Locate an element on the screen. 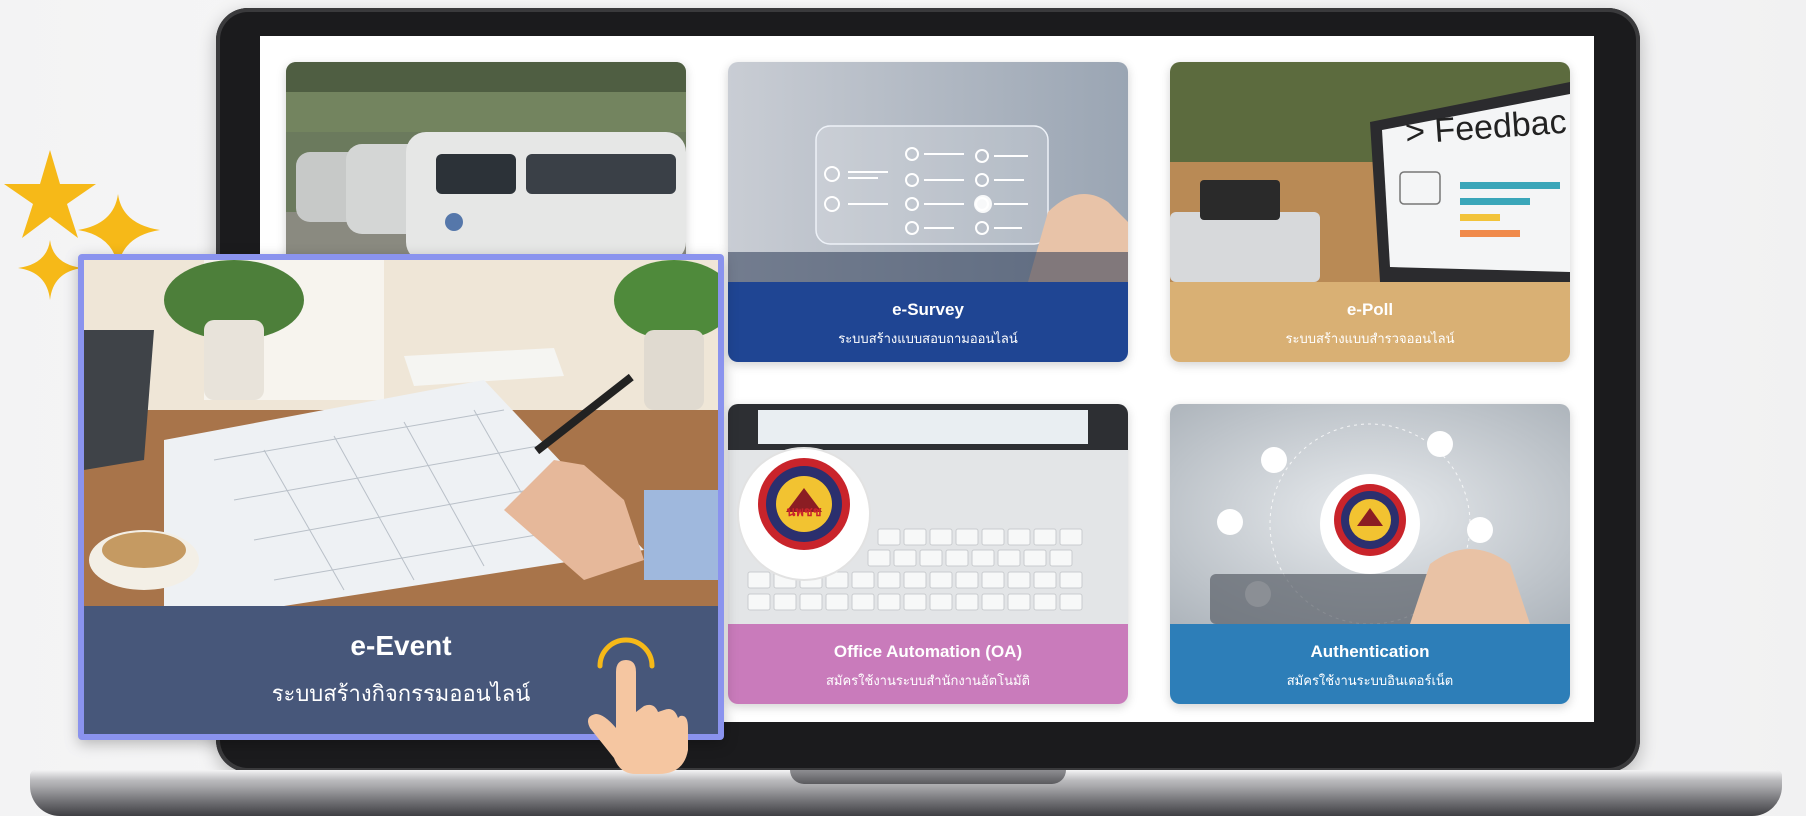  poll-photo: > Feedbac is located at coordinates (1370, 172).